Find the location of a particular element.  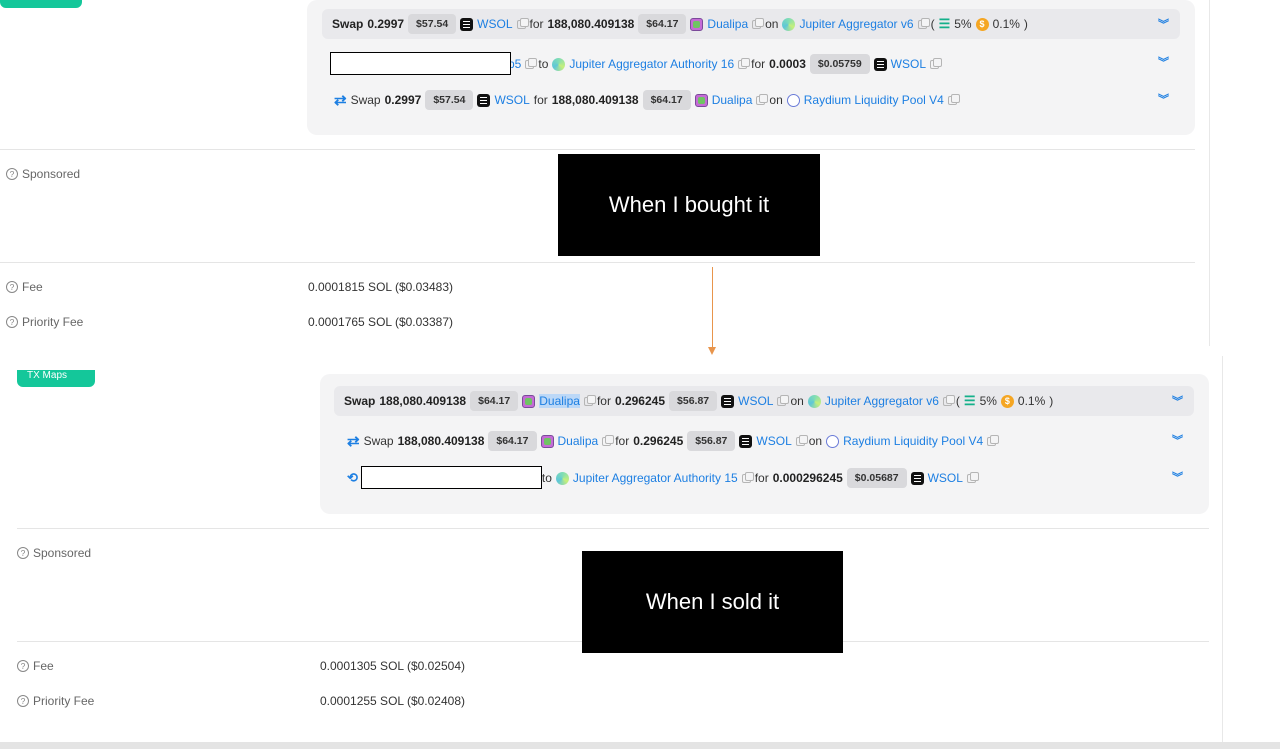

divider is located at coordinates (613, 528).